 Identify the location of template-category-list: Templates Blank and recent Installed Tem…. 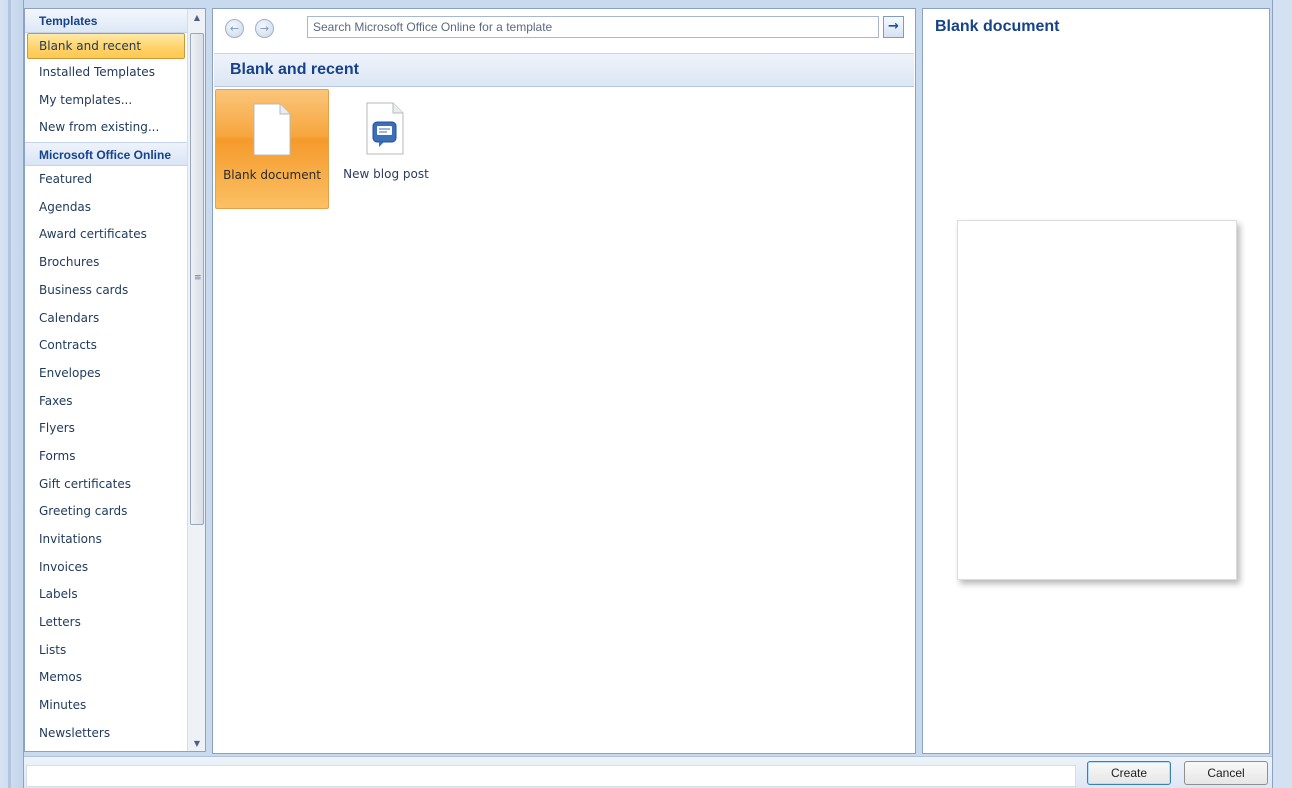
(106, 378).